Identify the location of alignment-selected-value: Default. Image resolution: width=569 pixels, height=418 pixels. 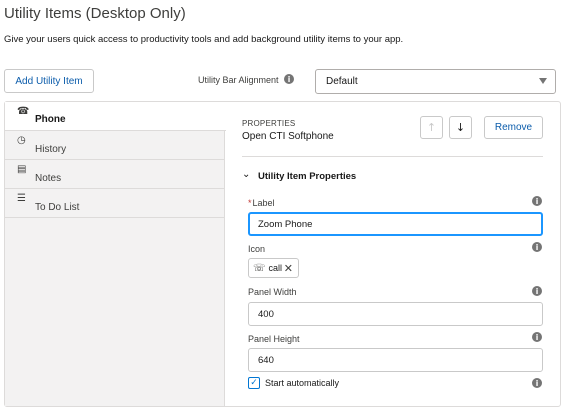
(342, 81).